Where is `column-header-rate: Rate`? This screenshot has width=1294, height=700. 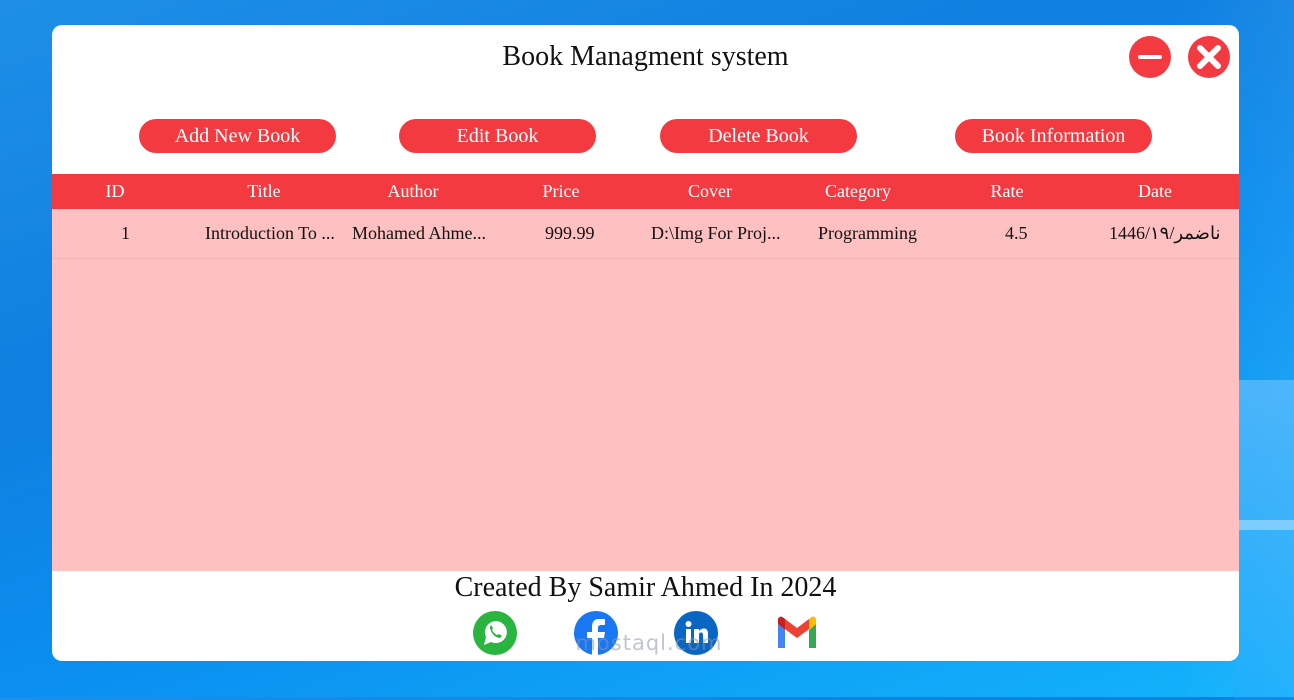
column-header-rate: Rate is located at coordinates (1007, 191).